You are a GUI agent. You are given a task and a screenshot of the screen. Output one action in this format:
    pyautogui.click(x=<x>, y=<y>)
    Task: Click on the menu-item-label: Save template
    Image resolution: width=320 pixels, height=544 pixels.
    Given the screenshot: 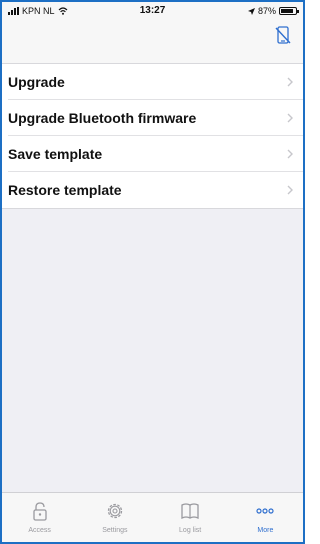 What is the action you would take?
    pyautogui.click(x=55, y=154)
    